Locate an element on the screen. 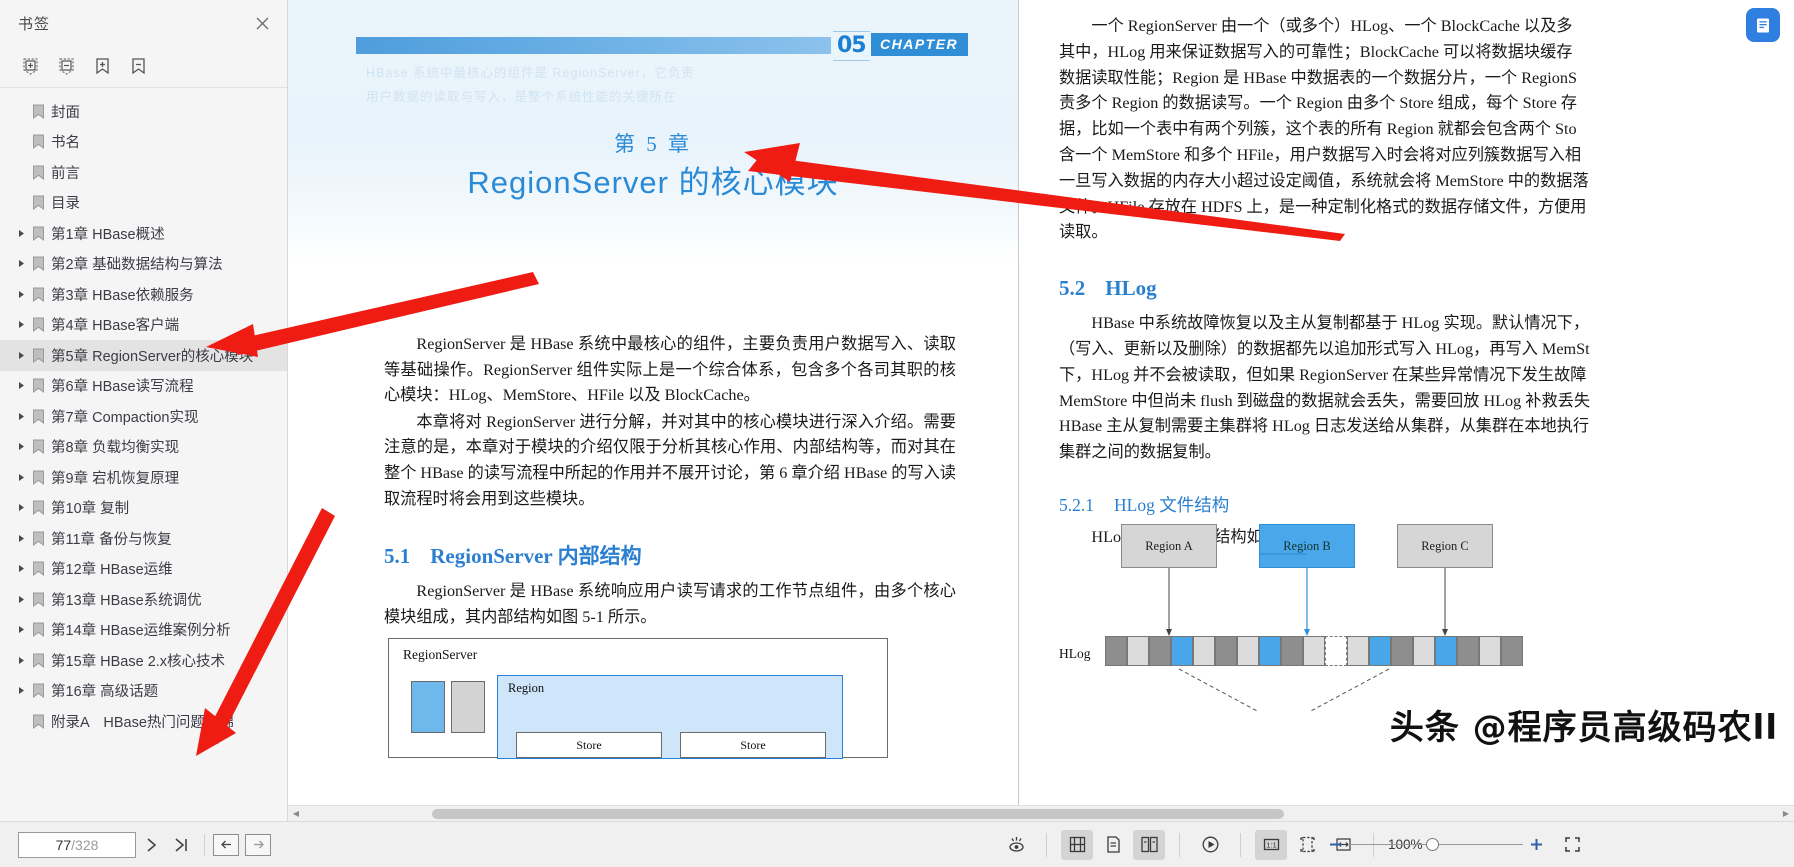 The image size is (1794, 867). collapse-all-icon is located at coordinates (66, 67).